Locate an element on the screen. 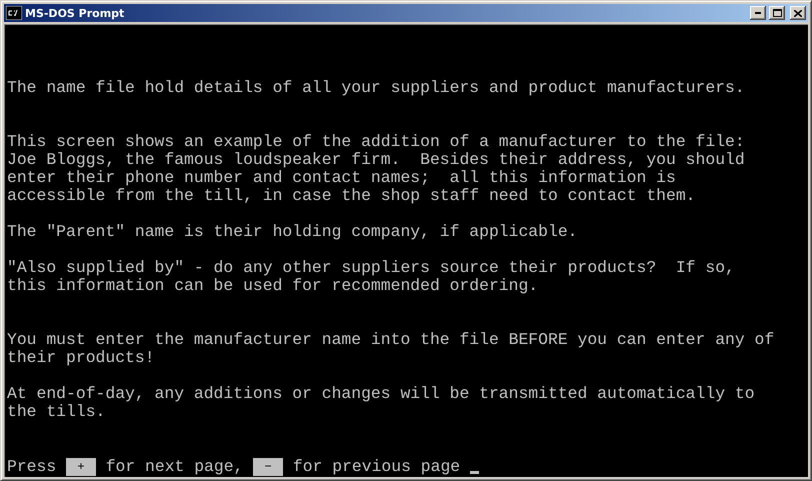 Image resolution: width=812 pixels, height=481 pixels. console-line: The name file hold details of all your suppliers and product manufacturers. is located at coordinates (376, 88).